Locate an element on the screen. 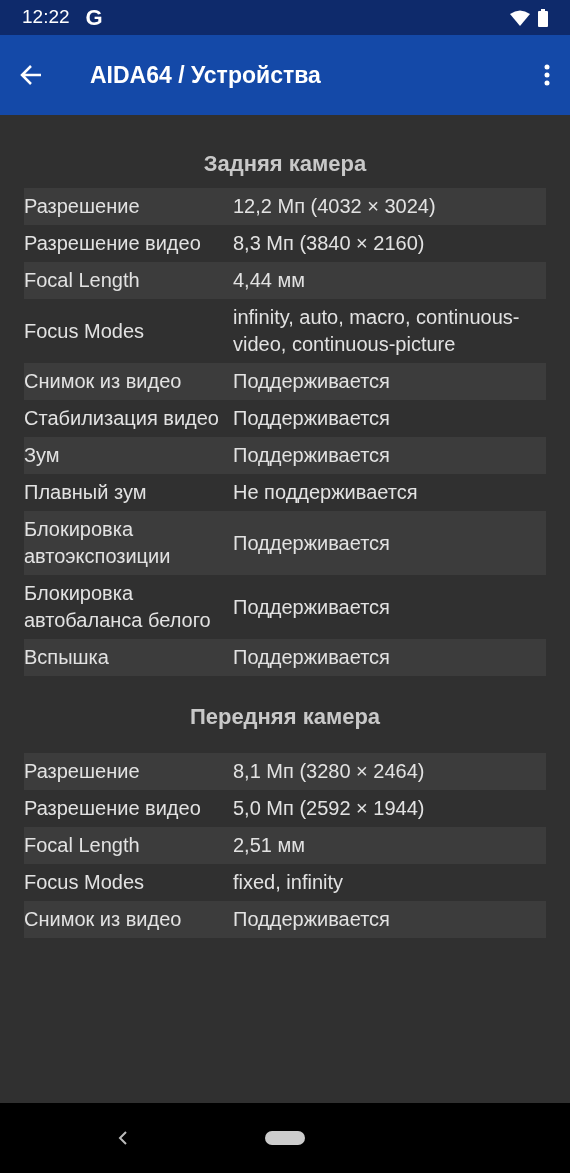  property-label: Зум is located at coordinates (42, 455).